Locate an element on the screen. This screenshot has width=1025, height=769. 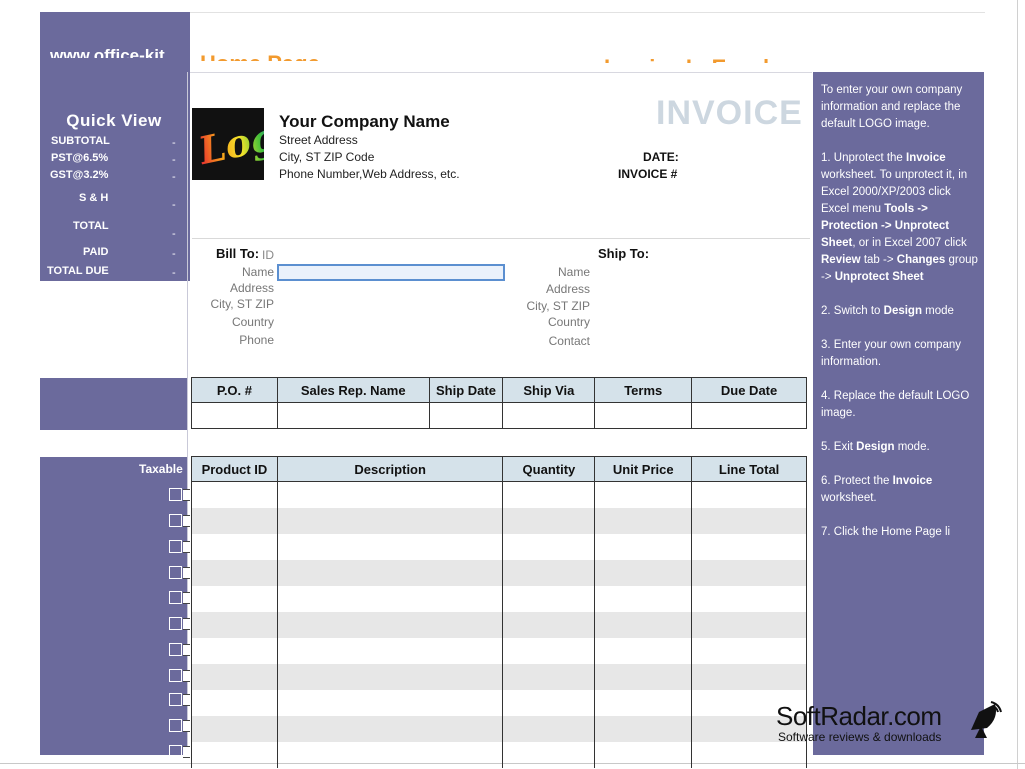
company-contact: Phone Number,Web Address, etc. is located at coordinates (369, 174).